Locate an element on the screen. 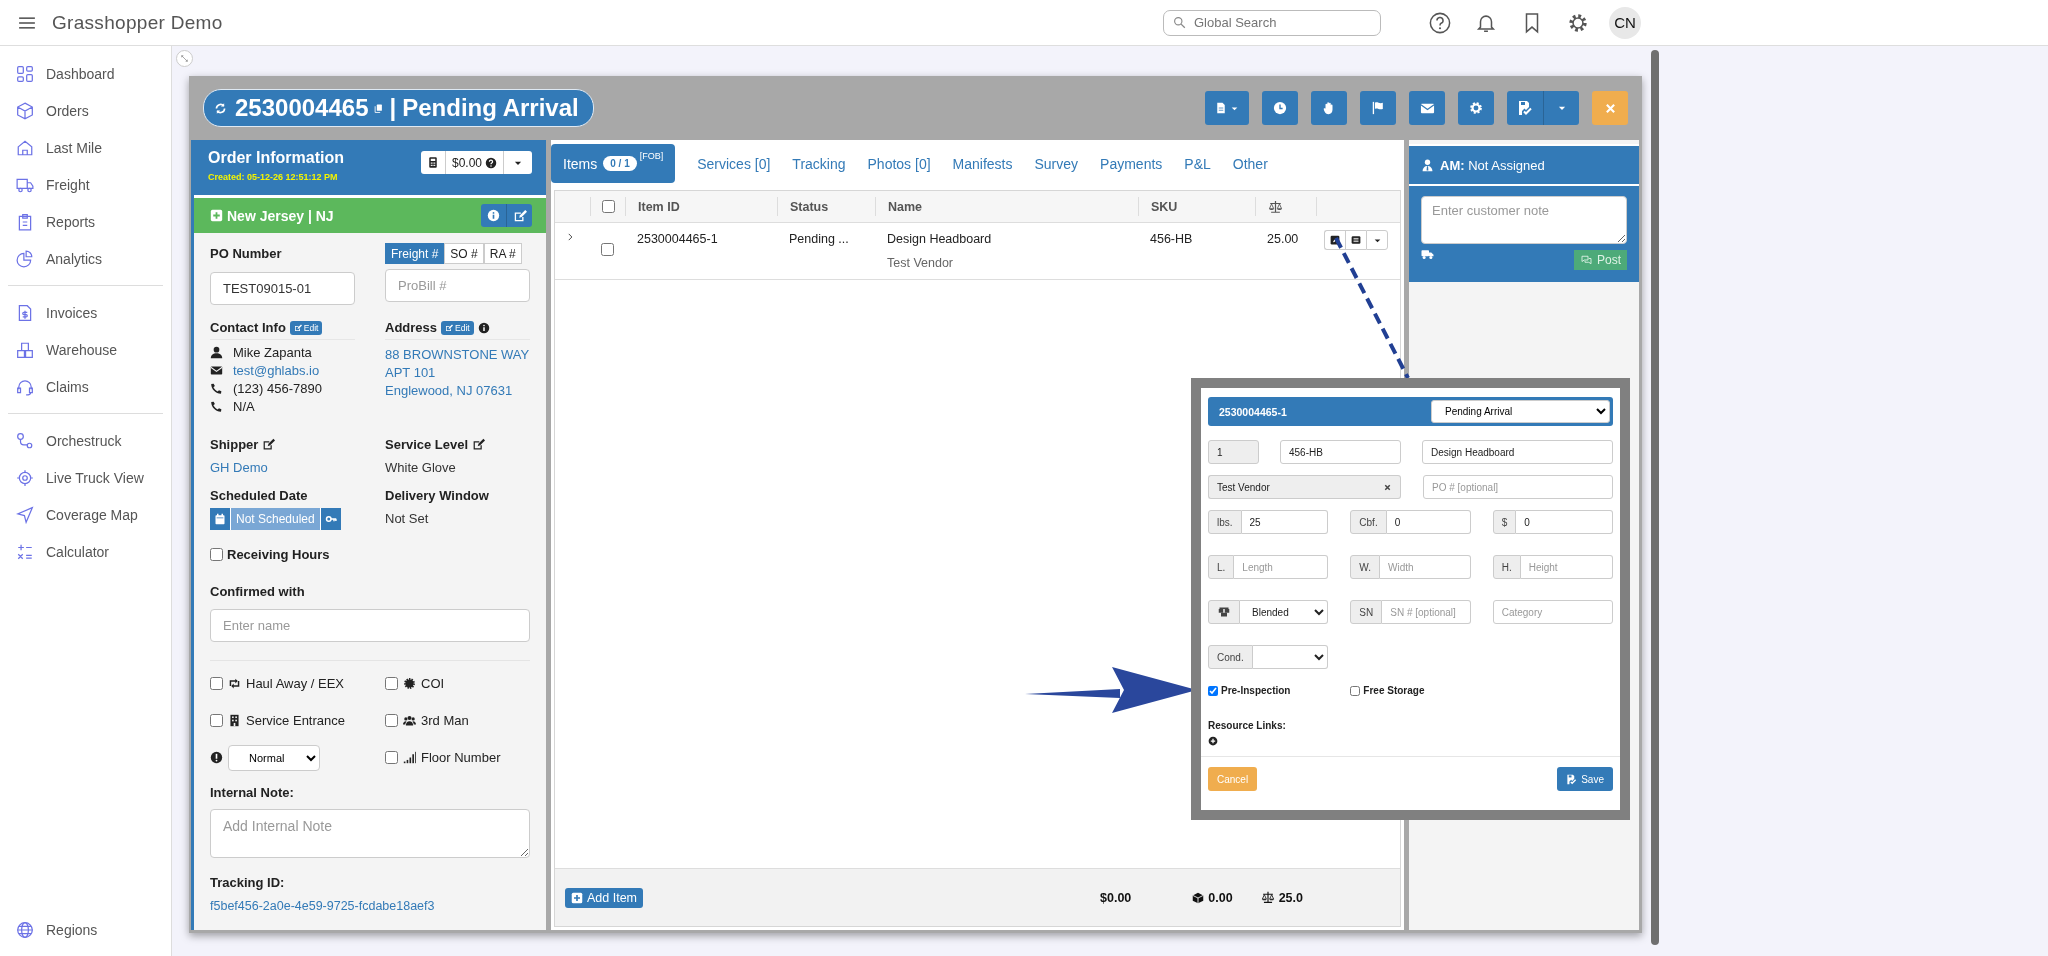 The width and height of the screenshot is (2048, 956). nav-item: Regions is located at coordinates (85, 929).